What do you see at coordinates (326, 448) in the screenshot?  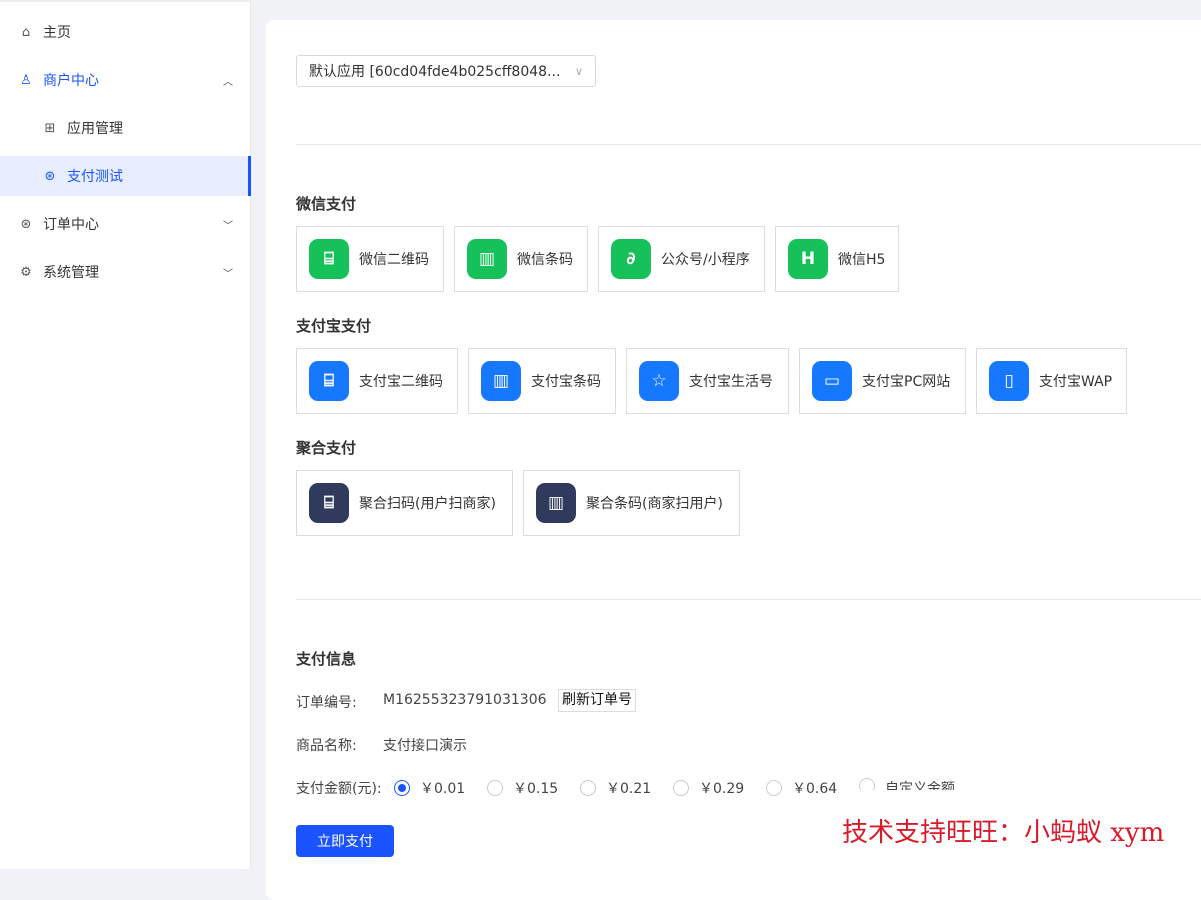 I see `section-title-aggregate: 聚合支付` at bounding box center [326, 448].